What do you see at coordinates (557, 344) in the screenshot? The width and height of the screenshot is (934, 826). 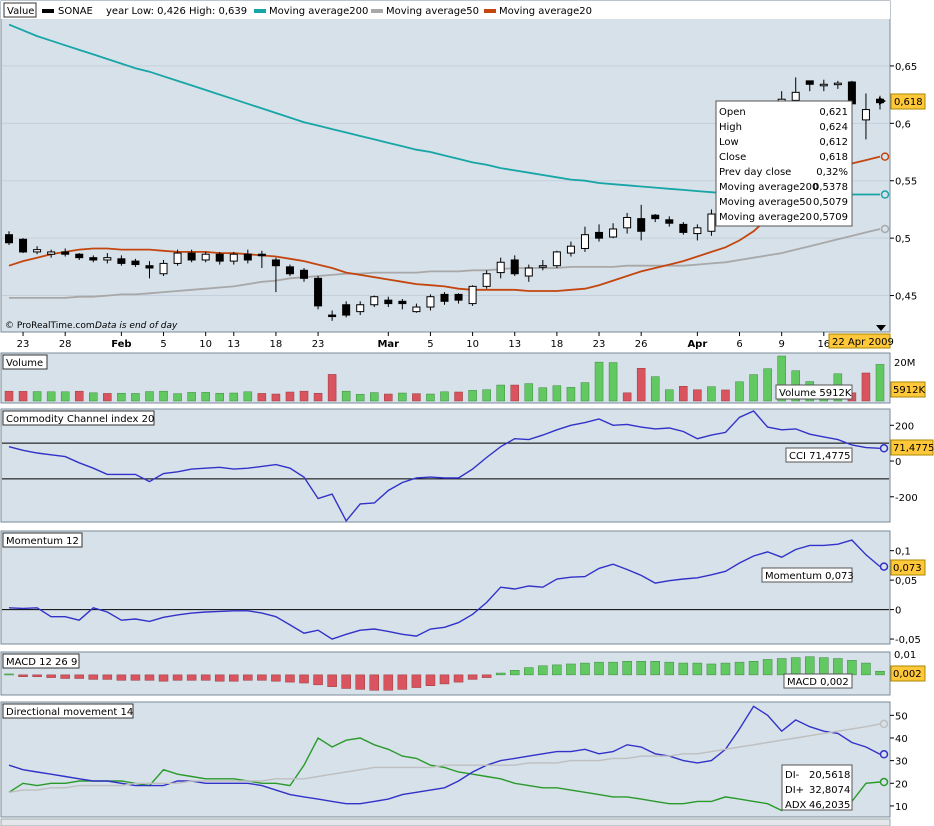 I see `date-tick-label: 18` at bounding box center [557, 344].